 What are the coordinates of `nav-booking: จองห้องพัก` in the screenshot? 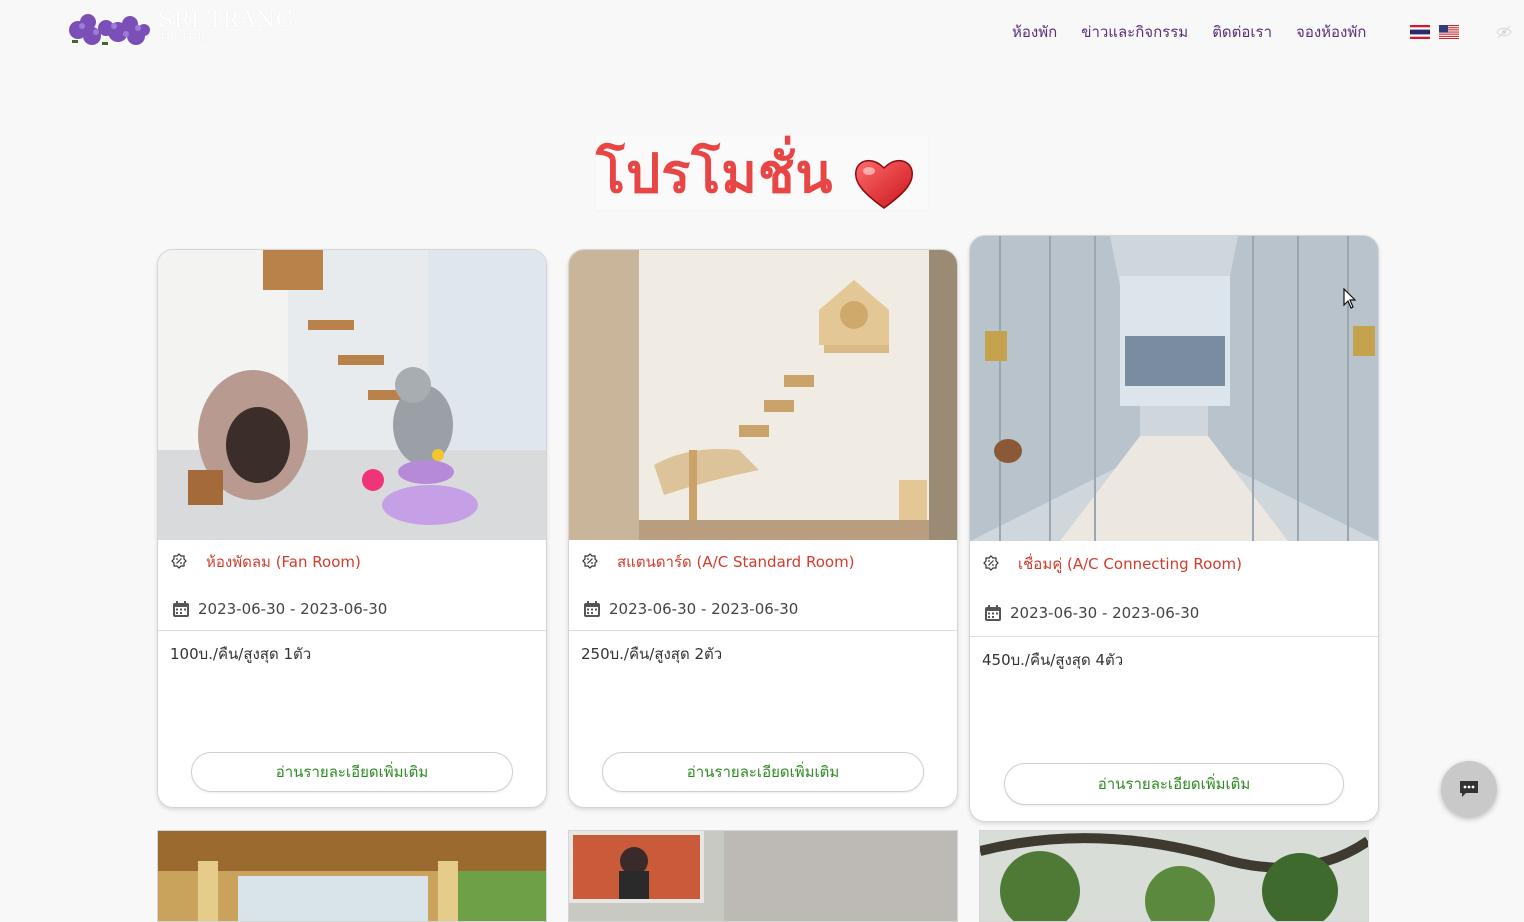 It's located at (1331, 32).